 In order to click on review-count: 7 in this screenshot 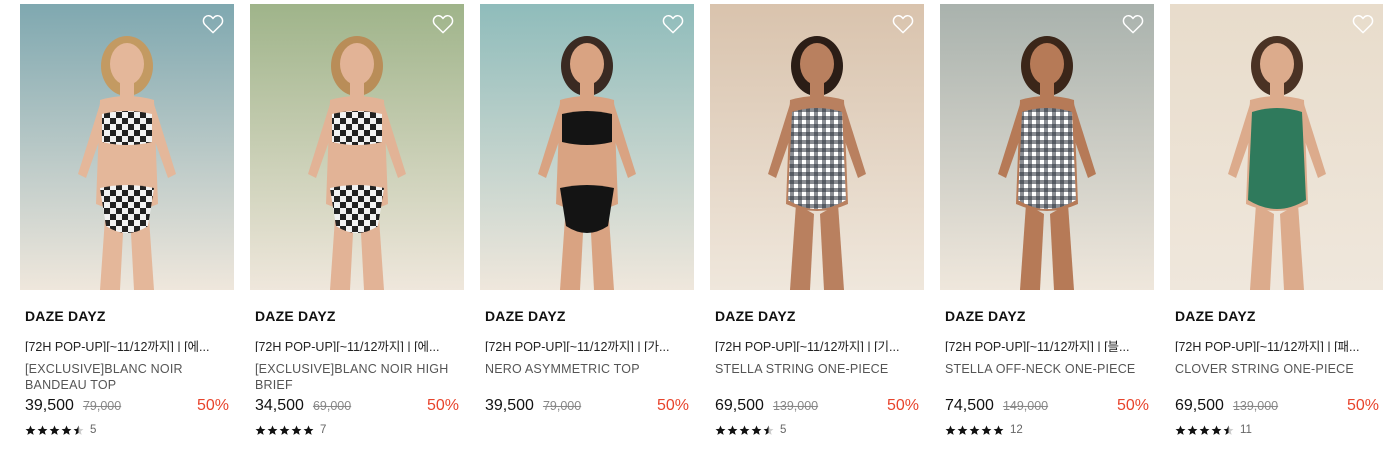, I will do `click(323, 430)`.